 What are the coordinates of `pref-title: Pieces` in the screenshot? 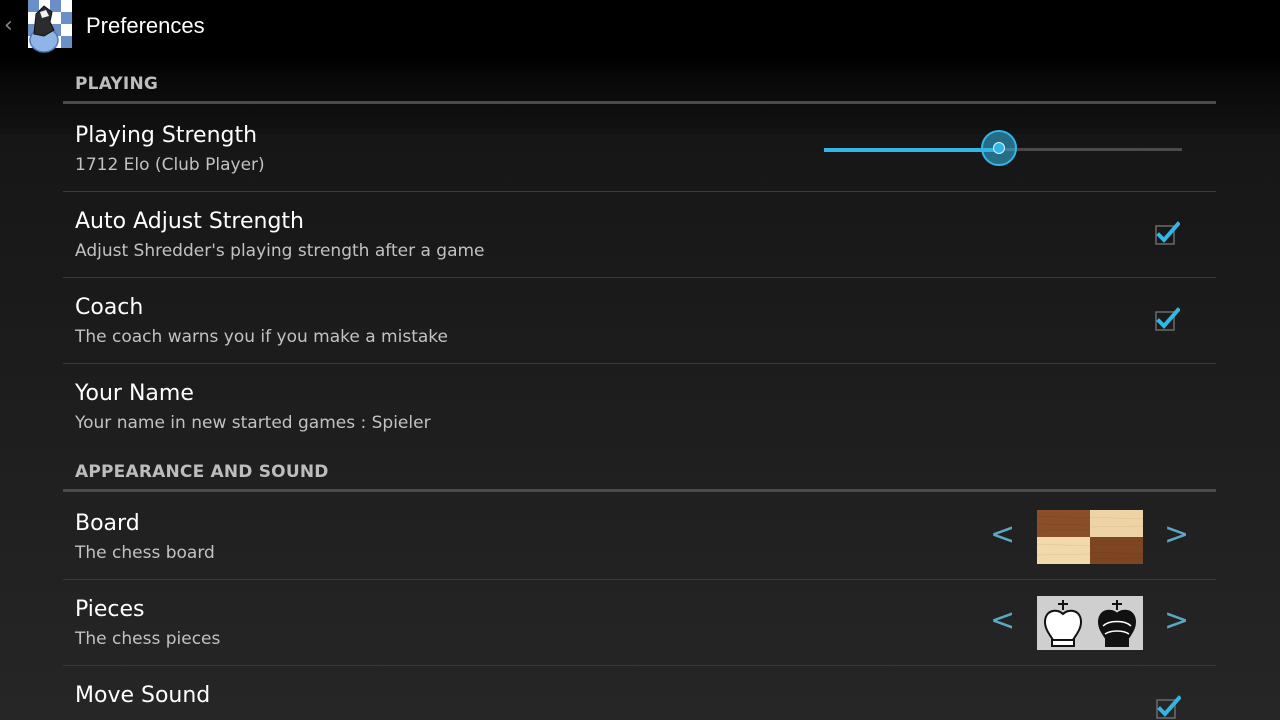 It's located at (110, 609).